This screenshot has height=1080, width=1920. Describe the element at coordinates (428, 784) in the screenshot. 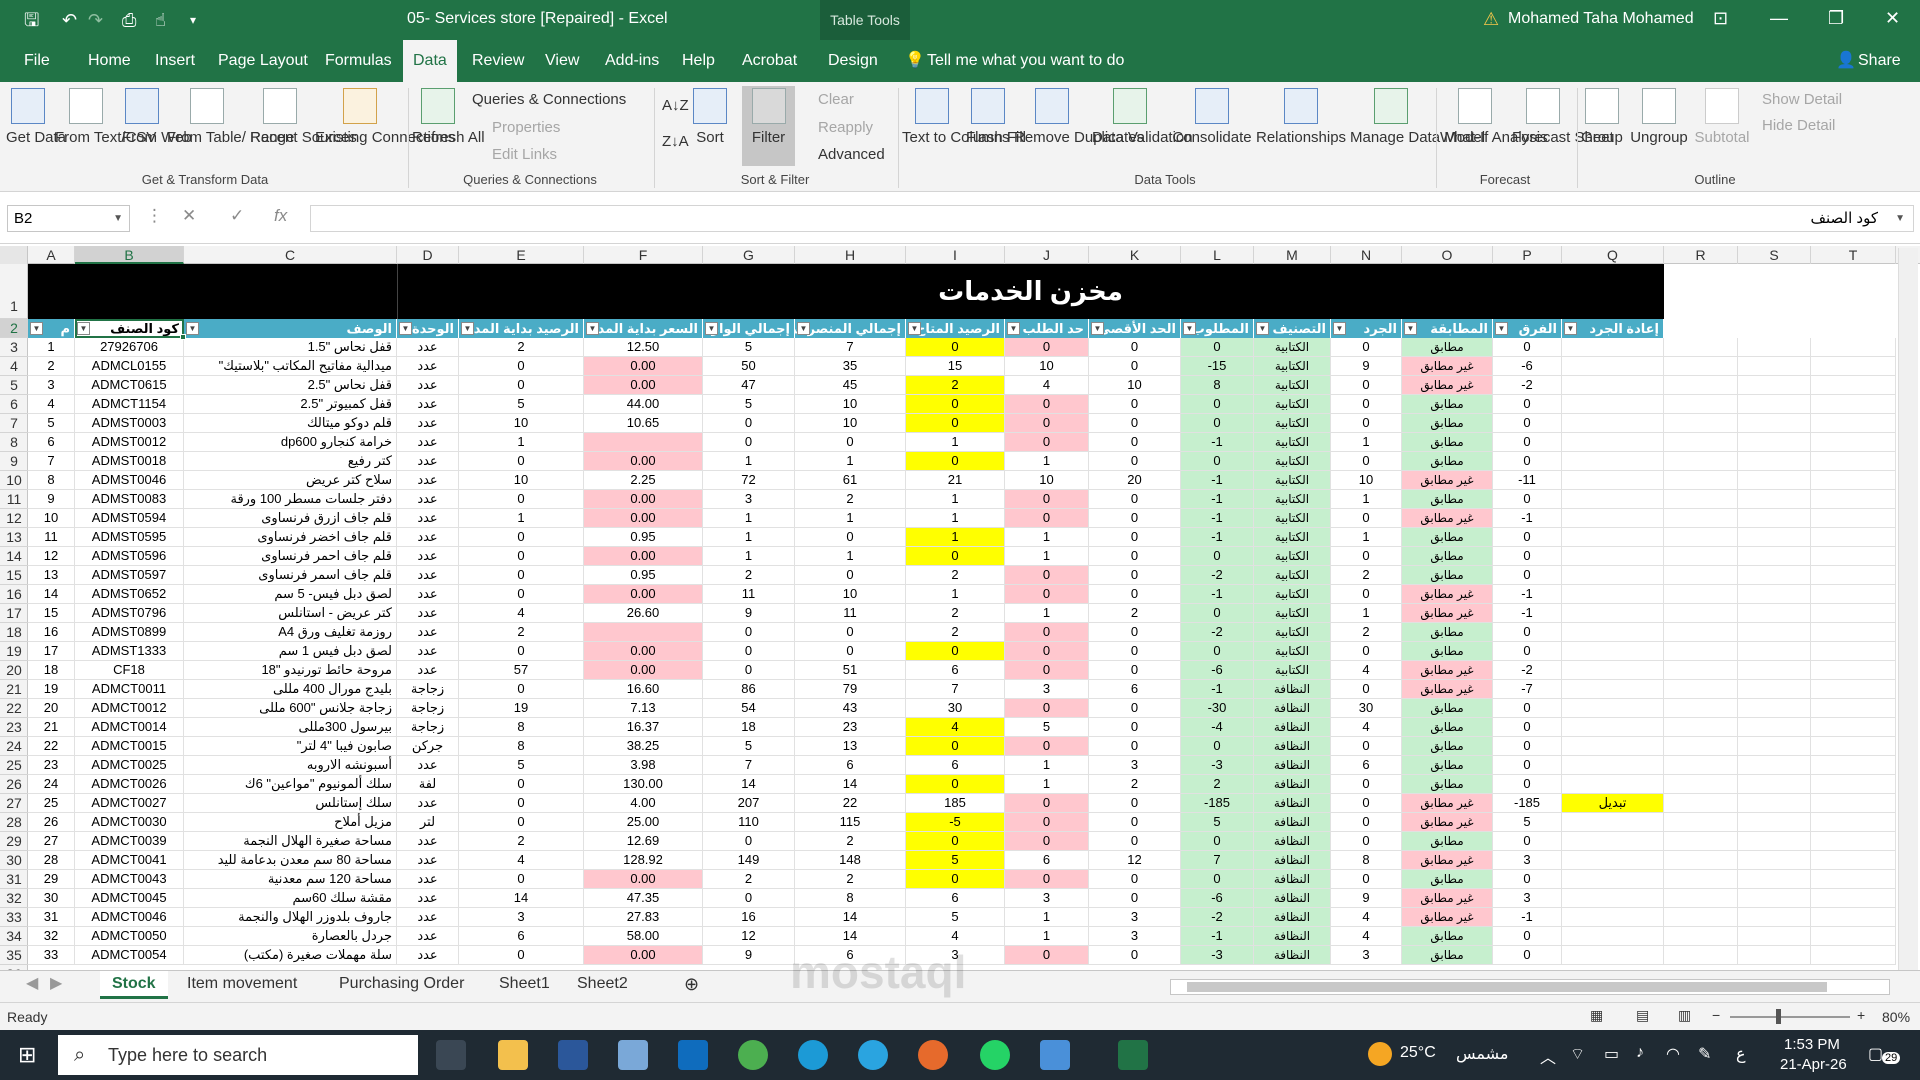

I see `table-cell: لفة` at that location.